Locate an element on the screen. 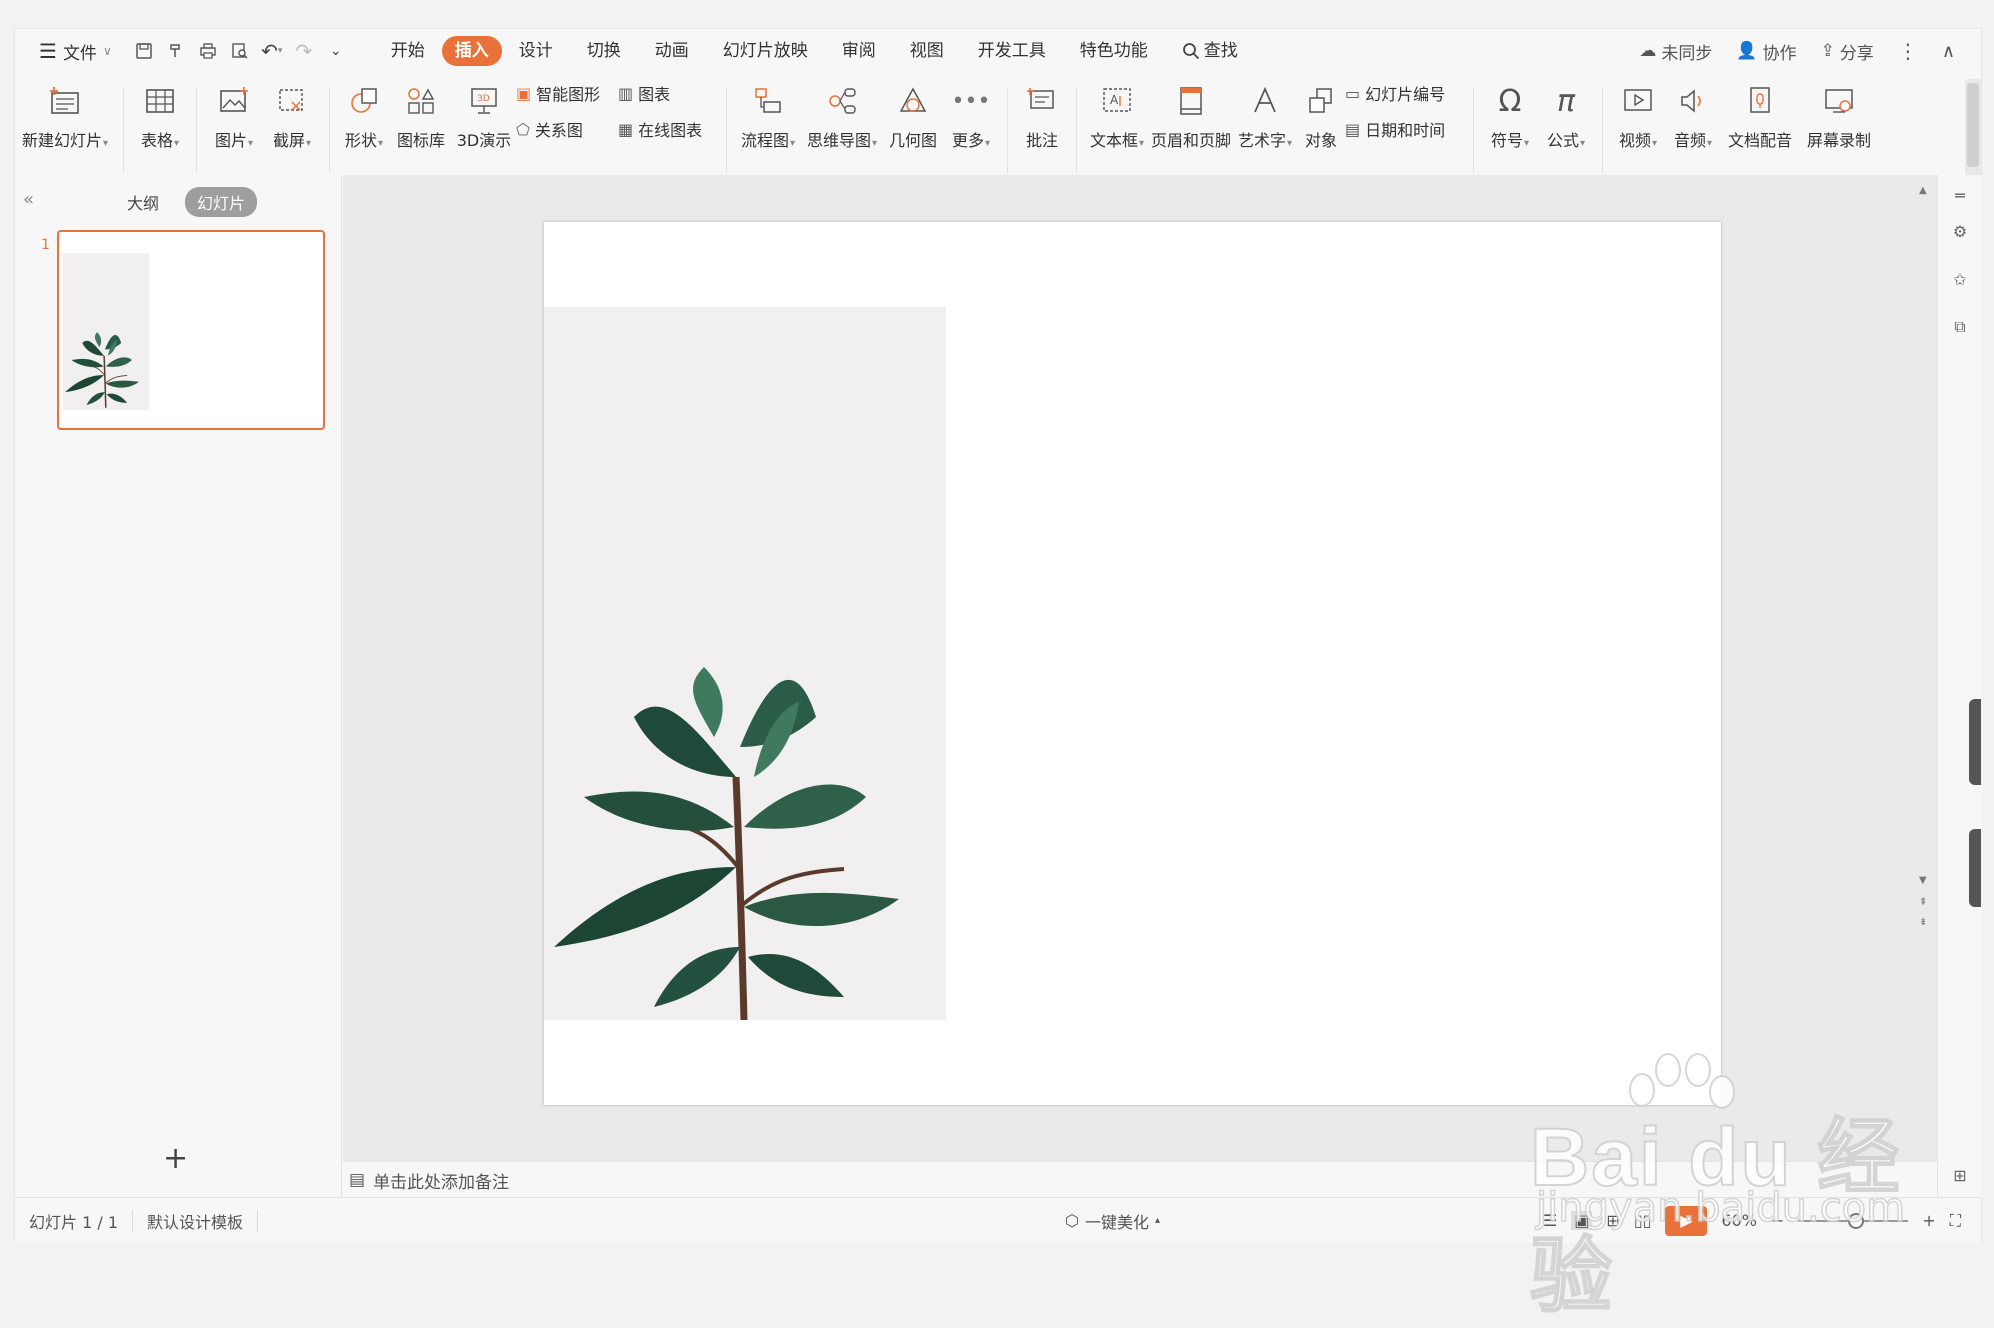  online-chart-button: ▦ 在线图表 is located at coordinates (668, 129).